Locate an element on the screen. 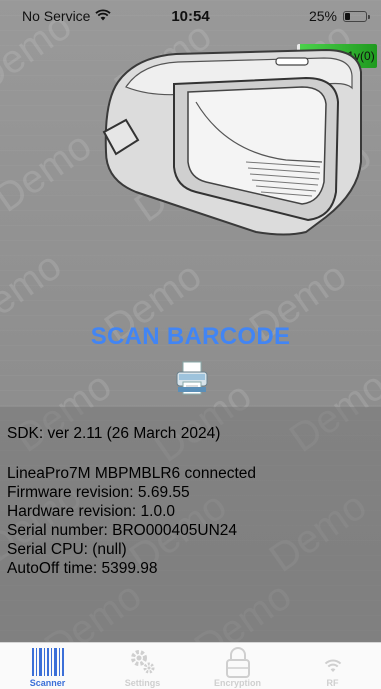 This screenshot has width=381, height=689. firmware-revision: Firmware revision: 5.69.55 is located at coordinates (98, 492).